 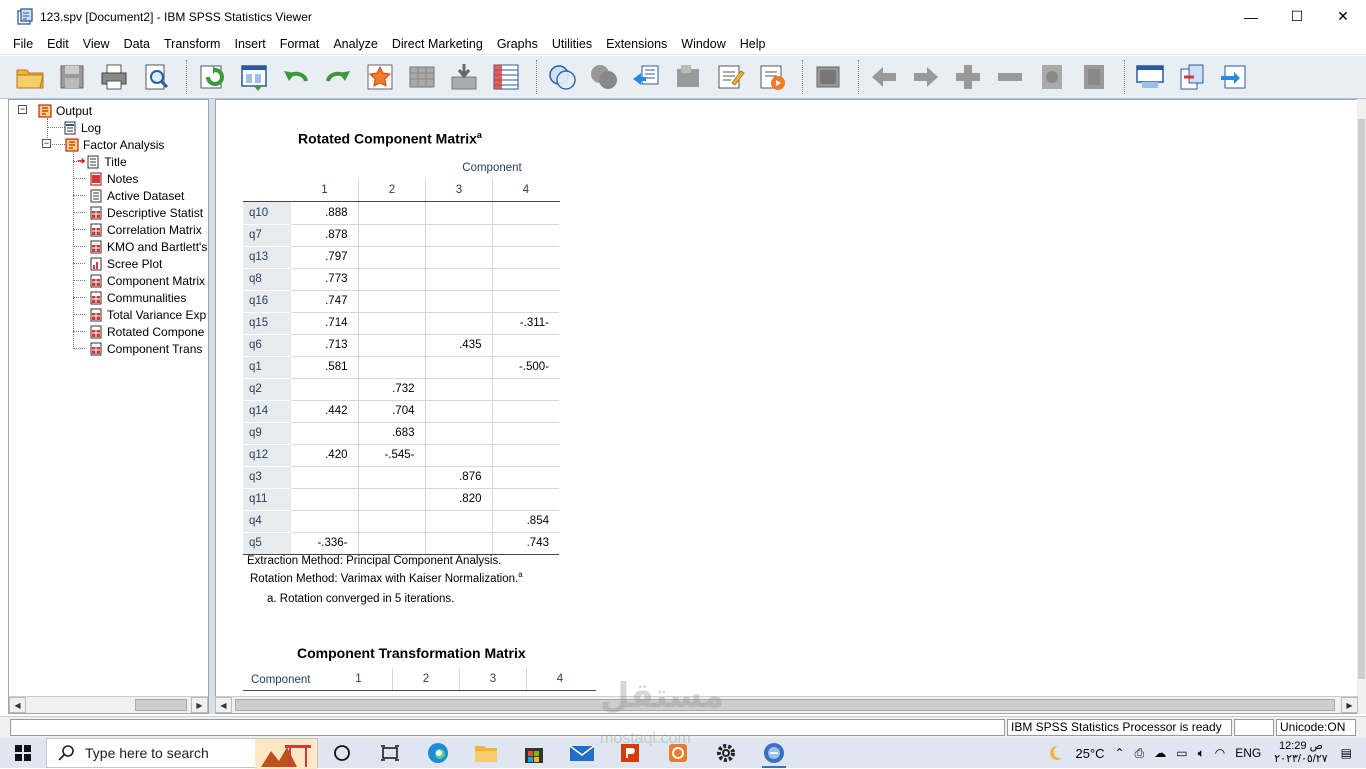 I want to click on tree-node-factor-analysis: Factor Analysis, so click(x=114, y=144).